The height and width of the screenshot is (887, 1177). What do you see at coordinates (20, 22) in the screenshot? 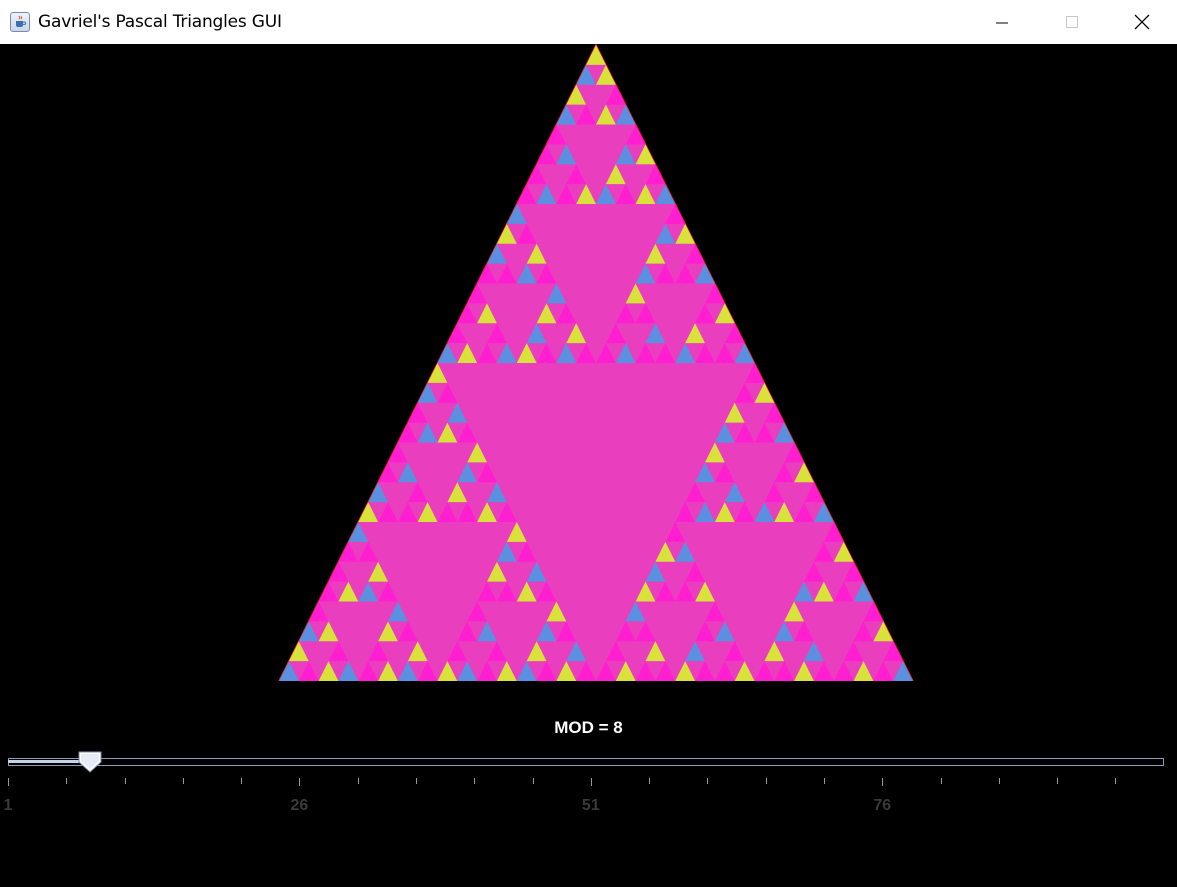
I see `java-coffee-icon` at bounding box center [20, 22].